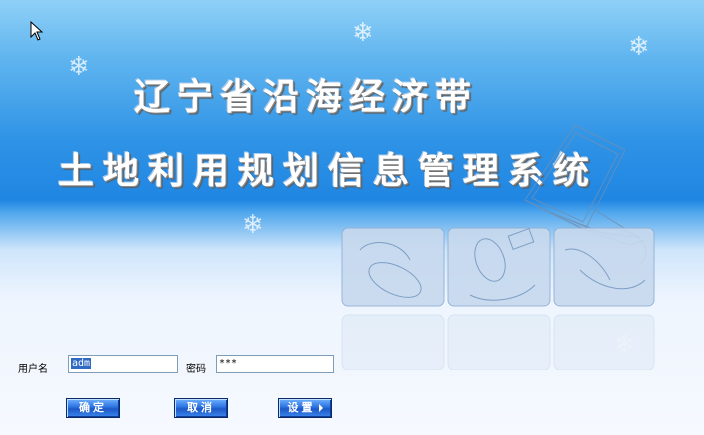 The image size is (704, 435). I want to click on app-title-line1: 辽宁省沿海经济带, so click(306, 97).